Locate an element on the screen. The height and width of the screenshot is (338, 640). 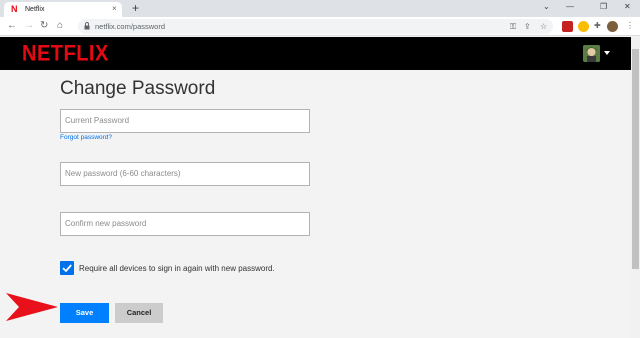
address-bar: netflix.com/password ⚿ ⇪ ☆ is located at coordinates (315, 26).